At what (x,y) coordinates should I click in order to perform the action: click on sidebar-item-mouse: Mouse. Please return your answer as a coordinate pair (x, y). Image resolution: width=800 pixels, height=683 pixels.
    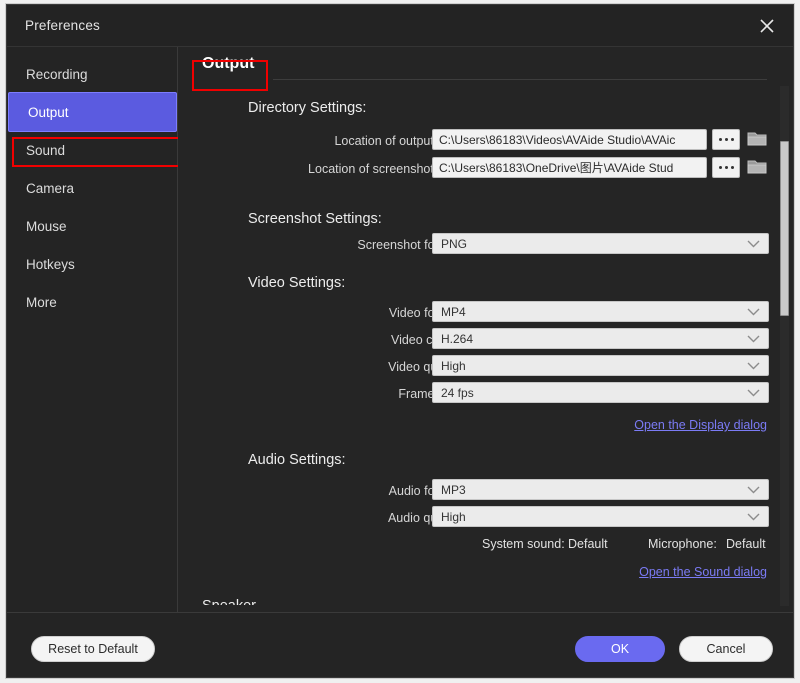
    Looking at the image, I should click on (92, 226).